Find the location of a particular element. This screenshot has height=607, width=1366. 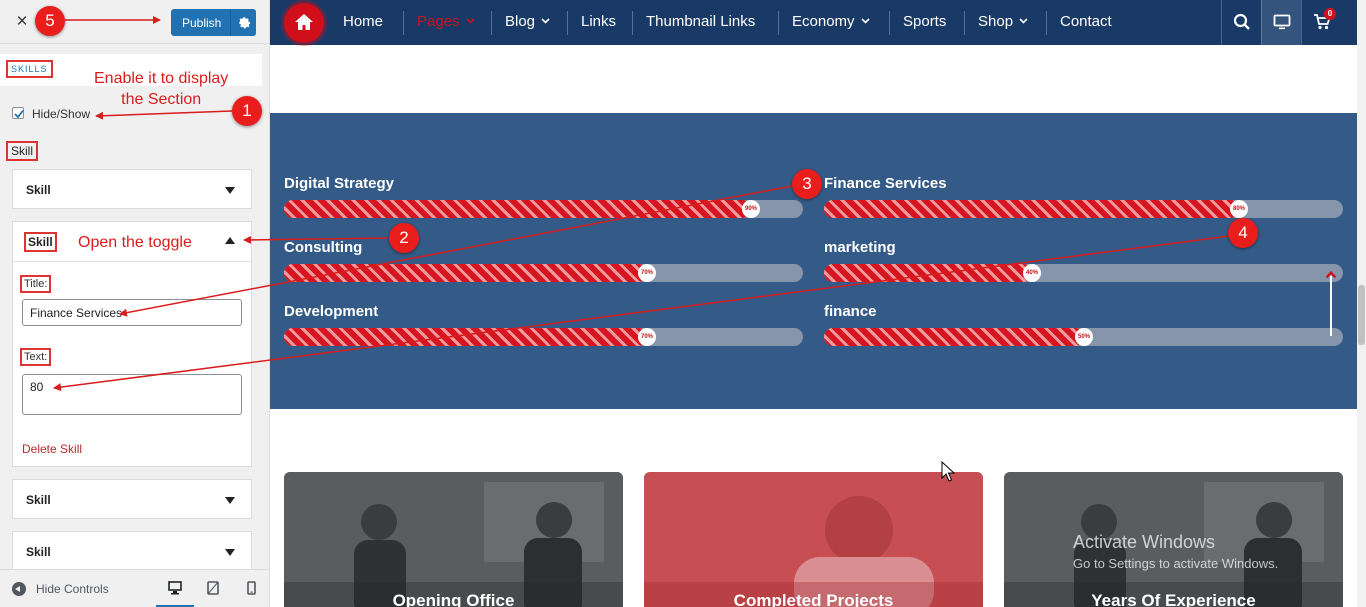

annotation-marker-5: 5 is located at coordinates (50, 21).